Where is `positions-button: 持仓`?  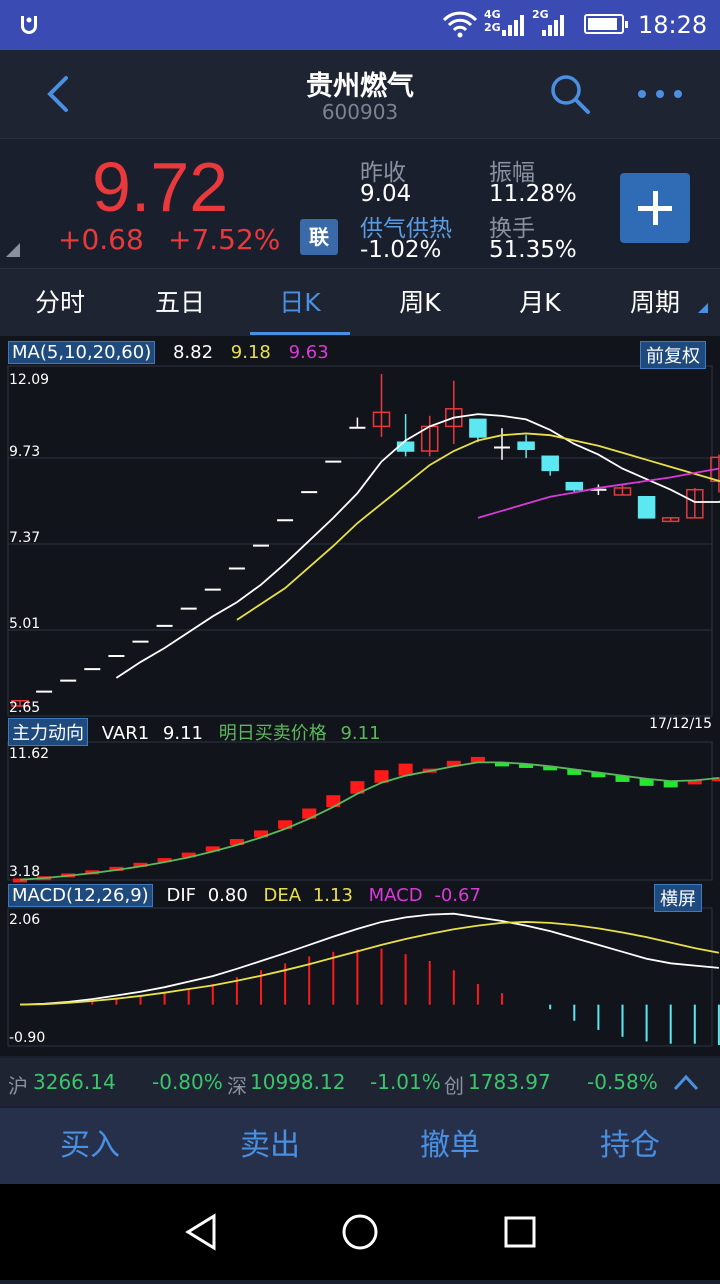
positions-button: 持仓 is located at coordinates (630, 1146).